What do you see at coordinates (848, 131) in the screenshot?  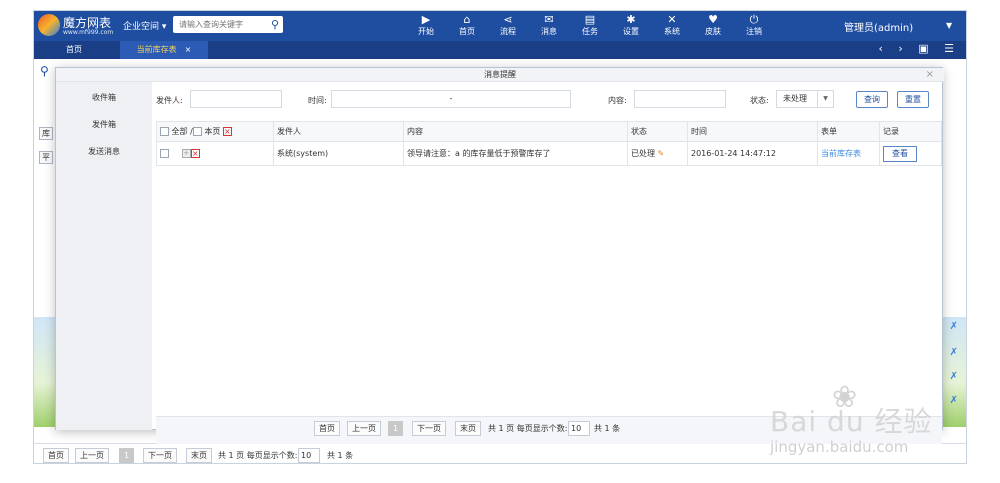 I see `col-form: 表单` at bounding box center [848, 131].